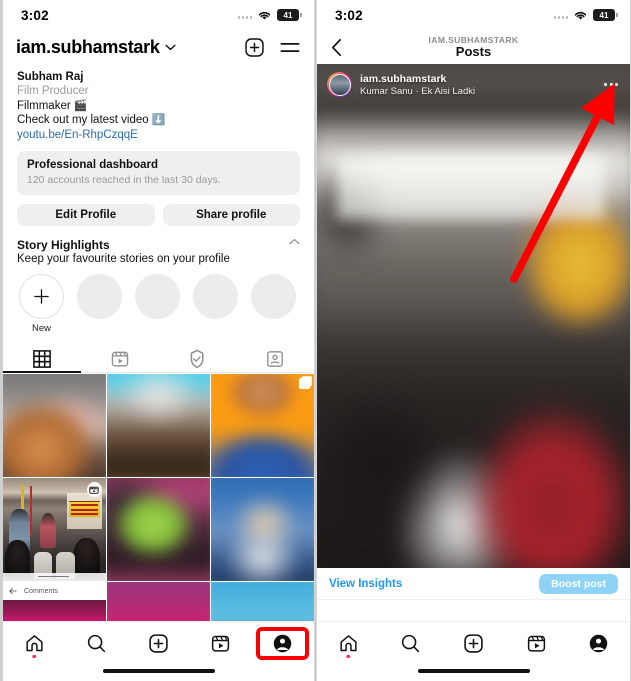 This screenshot has height=681, width=631. What do you see at coordinates (35, 15) in the screenshot?
I see `status-time: 3:02` at bounding box center [35, 15].